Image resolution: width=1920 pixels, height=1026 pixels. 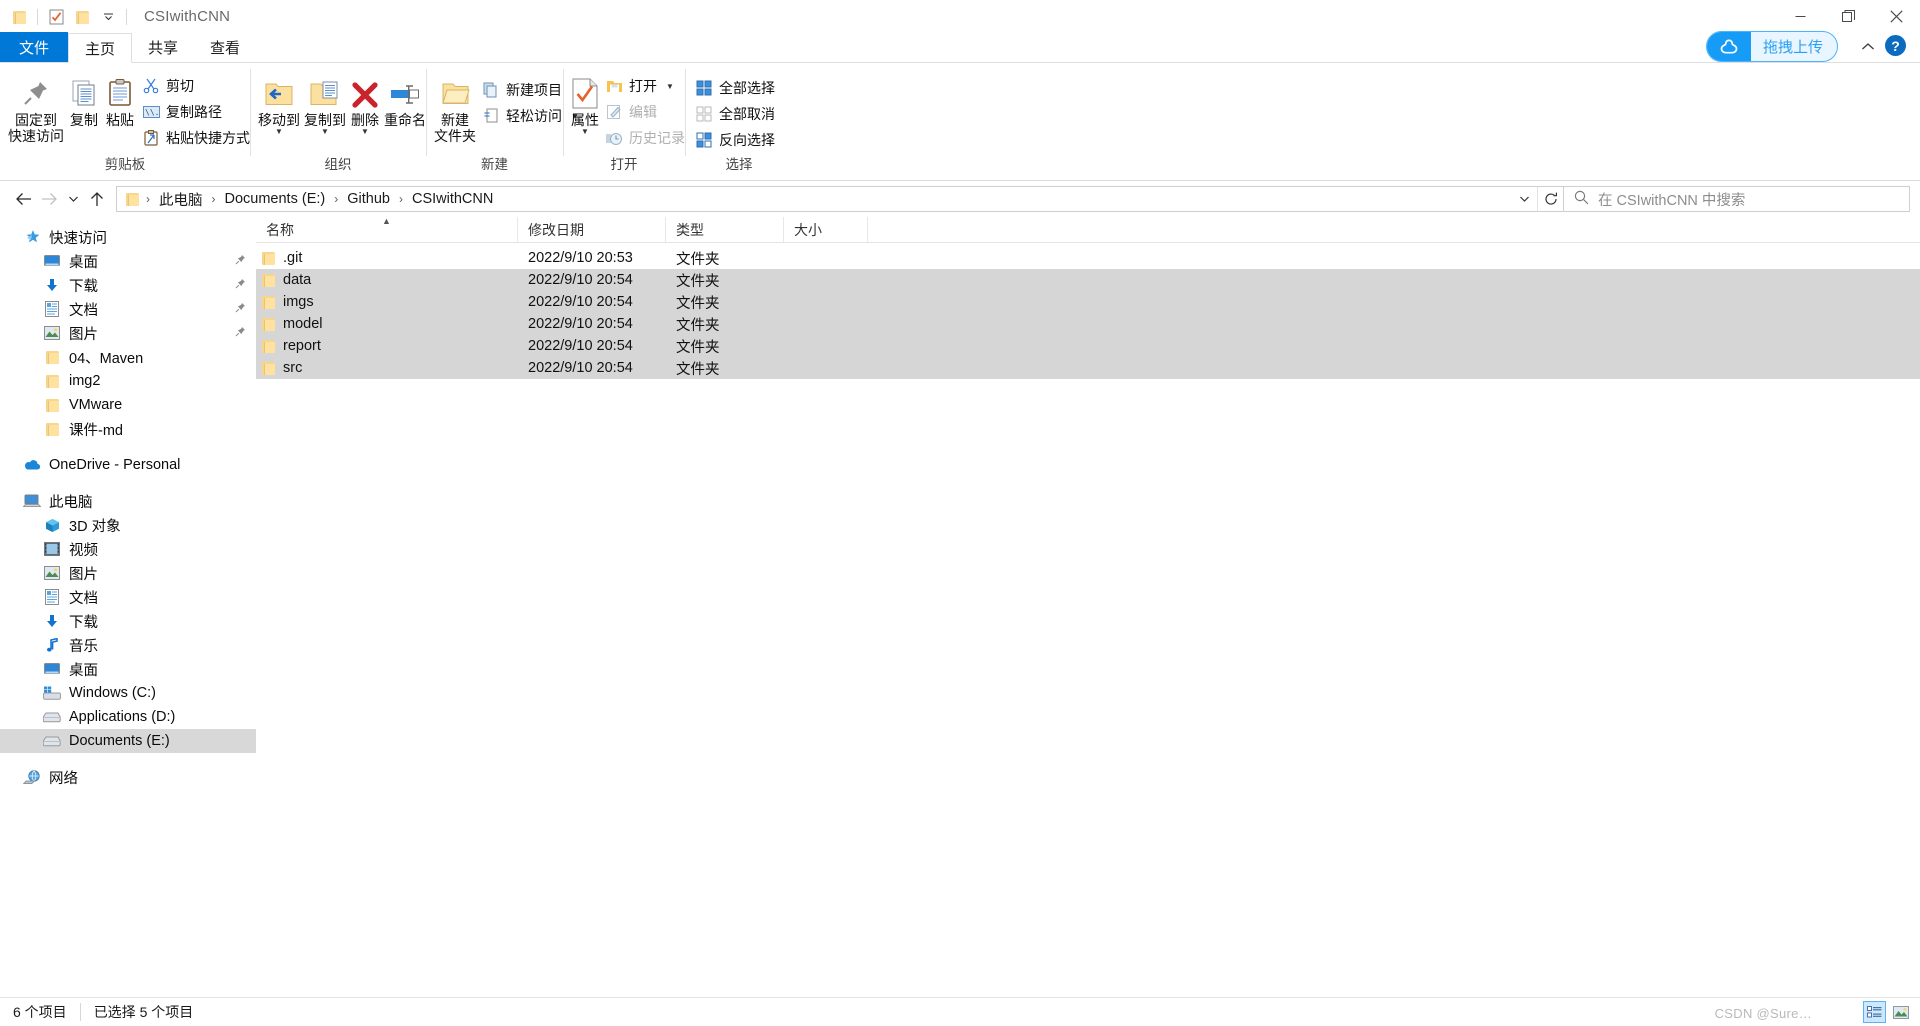 What do you see at coordinates (1088, 302) in the screenshot?
I see `table-row: imgs 2022/9/10 20:54 文件夹` at bounding box center [1088, 302].